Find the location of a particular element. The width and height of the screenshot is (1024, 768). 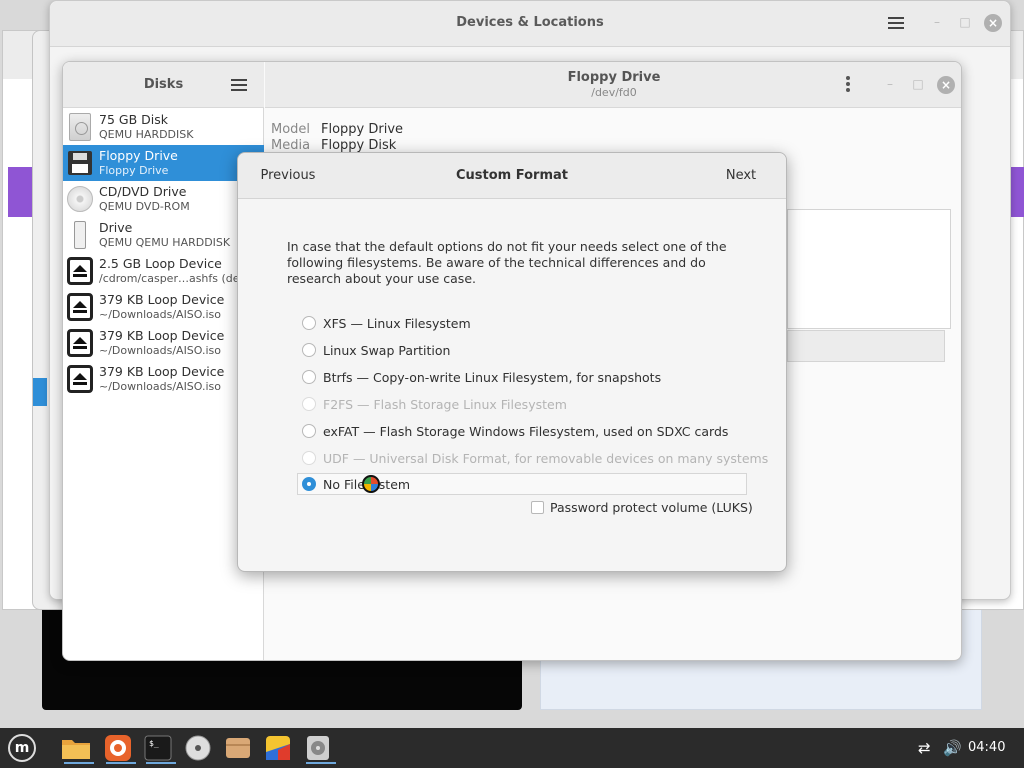

harddisk-icon is located at coordinates (80, 127).